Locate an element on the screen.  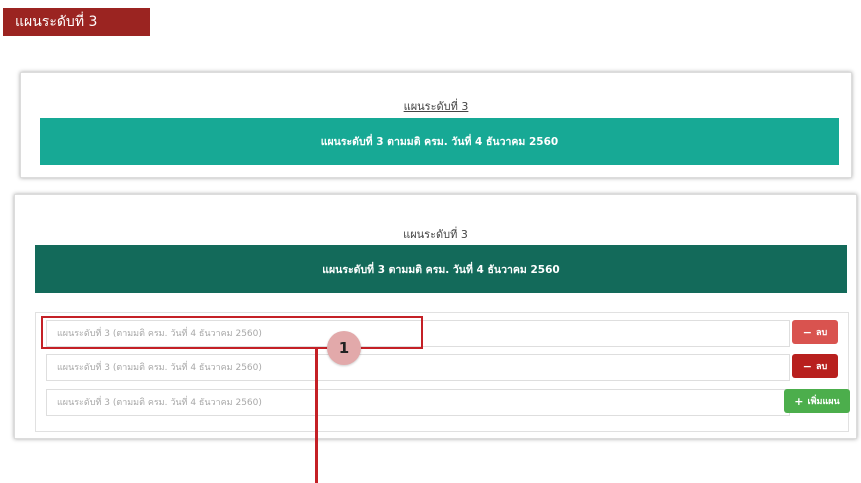
section-title-tag: แผนระดับที่ 3 is located at coordinates (76, 22).